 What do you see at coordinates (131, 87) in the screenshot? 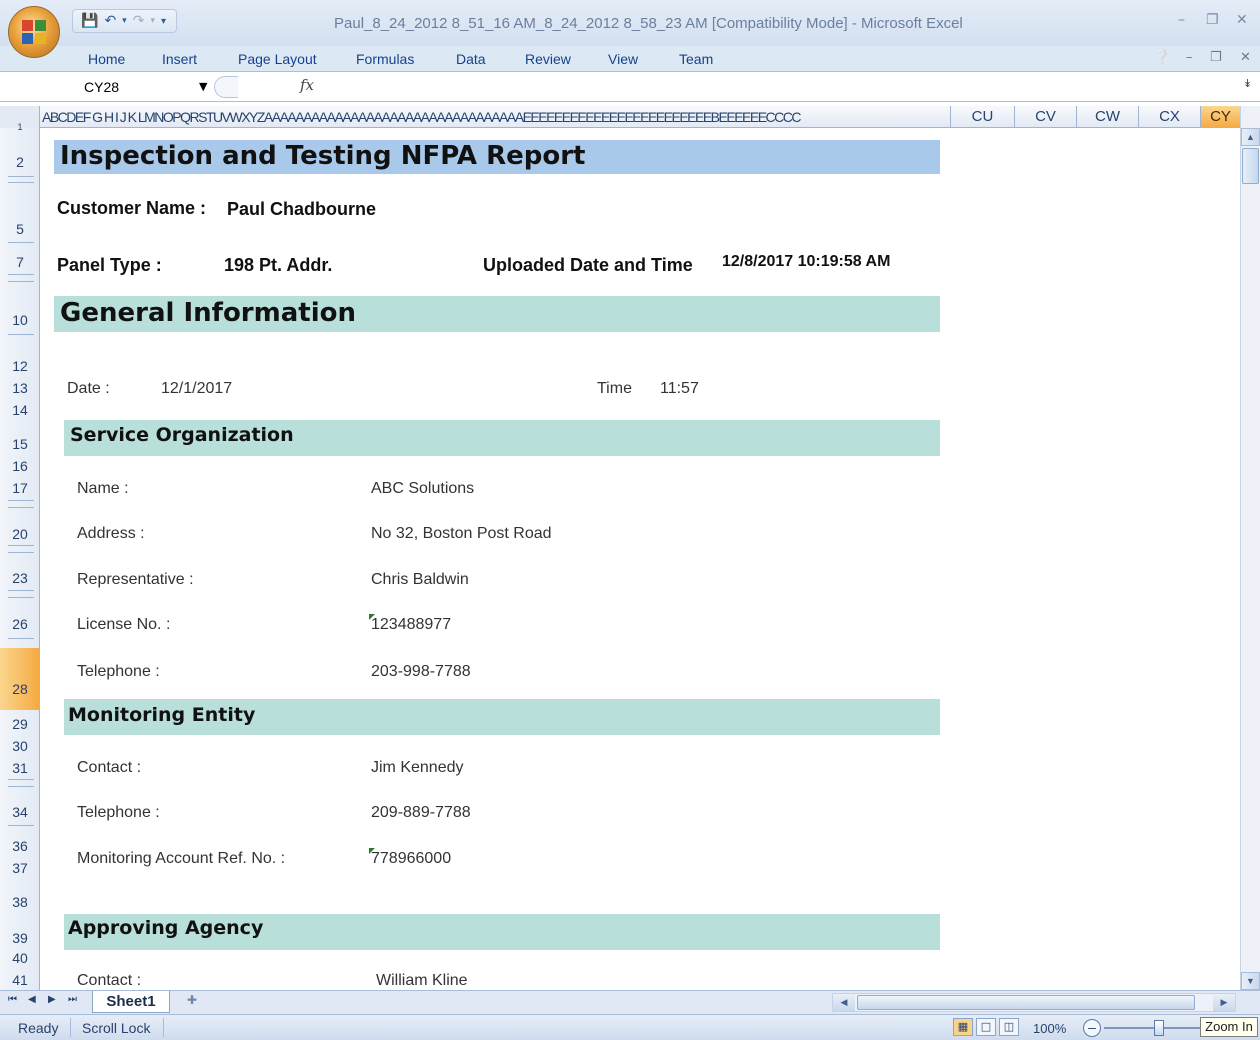
I see `name-box: CY28 ▼` at bounding box center [131, 87].